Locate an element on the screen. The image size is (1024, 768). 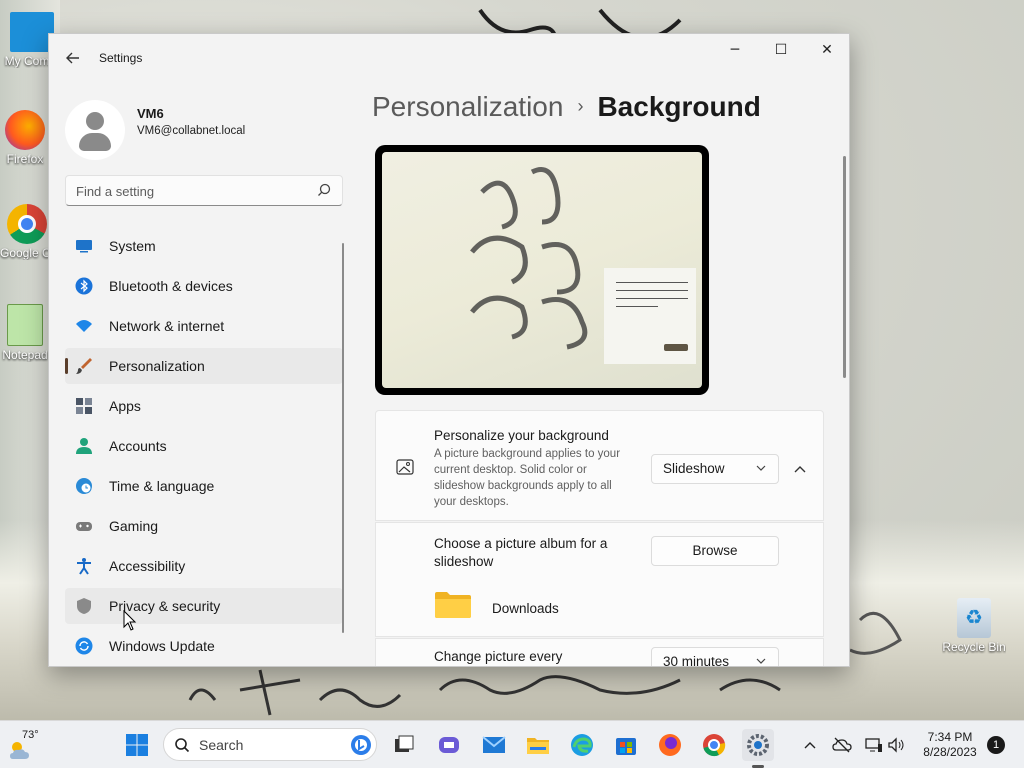
sidebar-item-time-language: Time & language is located at coordinates (204, 486).